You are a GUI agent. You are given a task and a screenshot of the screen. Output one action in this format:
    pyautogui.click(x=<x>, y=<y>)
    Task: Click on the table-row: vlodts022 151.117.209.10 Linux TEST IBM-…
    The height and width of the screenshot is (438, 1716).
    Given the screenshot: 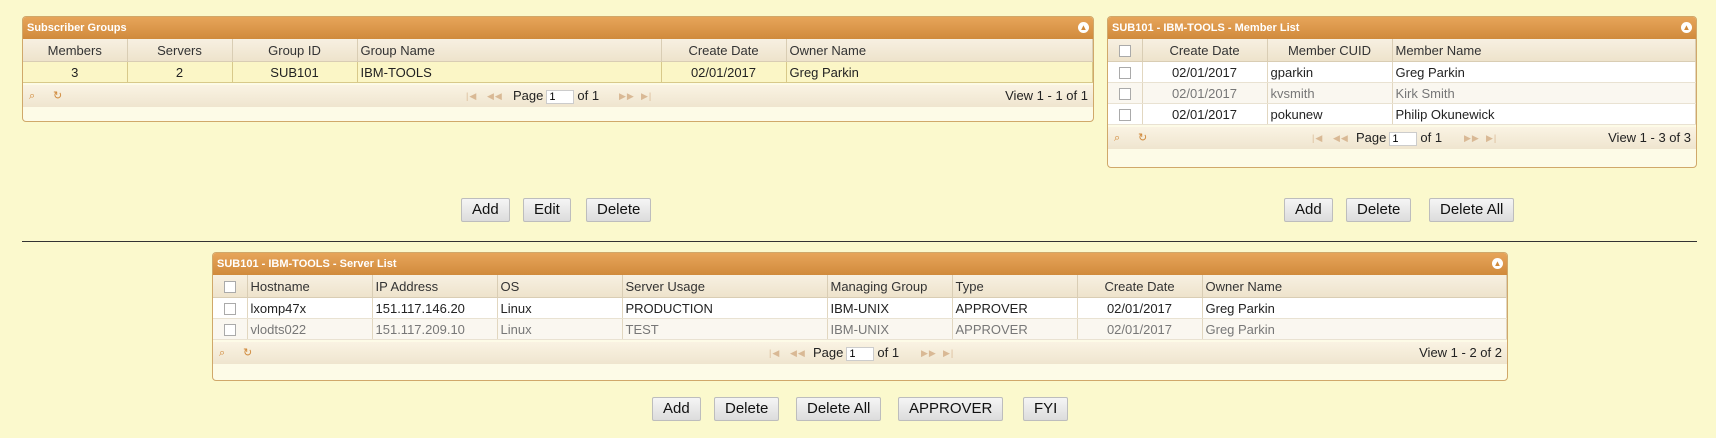 What is the action you would take?
    pyautogui.click(x=860, y=329)
    